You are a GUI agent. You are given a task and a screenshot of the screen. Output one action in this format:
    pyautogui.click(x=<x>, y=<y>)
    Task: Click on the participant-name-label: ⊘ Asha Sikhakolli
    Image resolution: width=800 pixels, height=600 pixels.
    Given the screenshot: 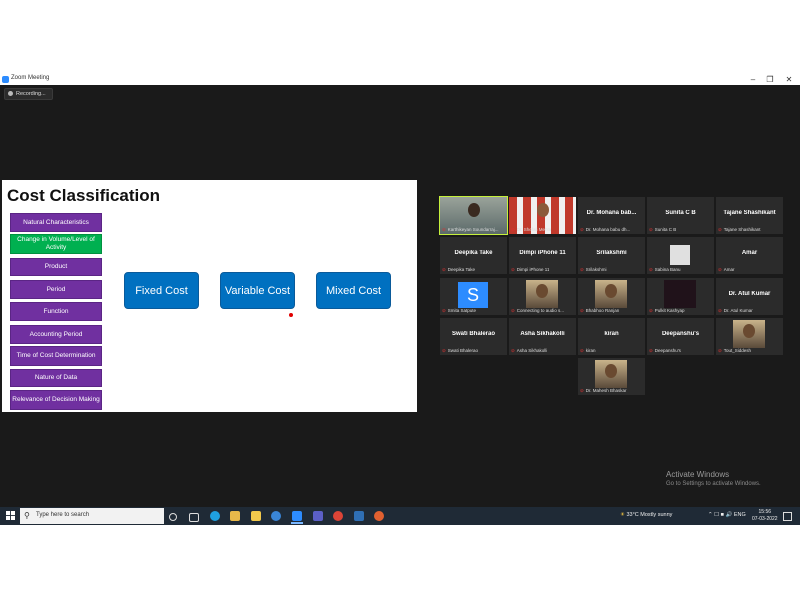 What is the action you would take?
    pyautogui.click(x=529, y=351)
    